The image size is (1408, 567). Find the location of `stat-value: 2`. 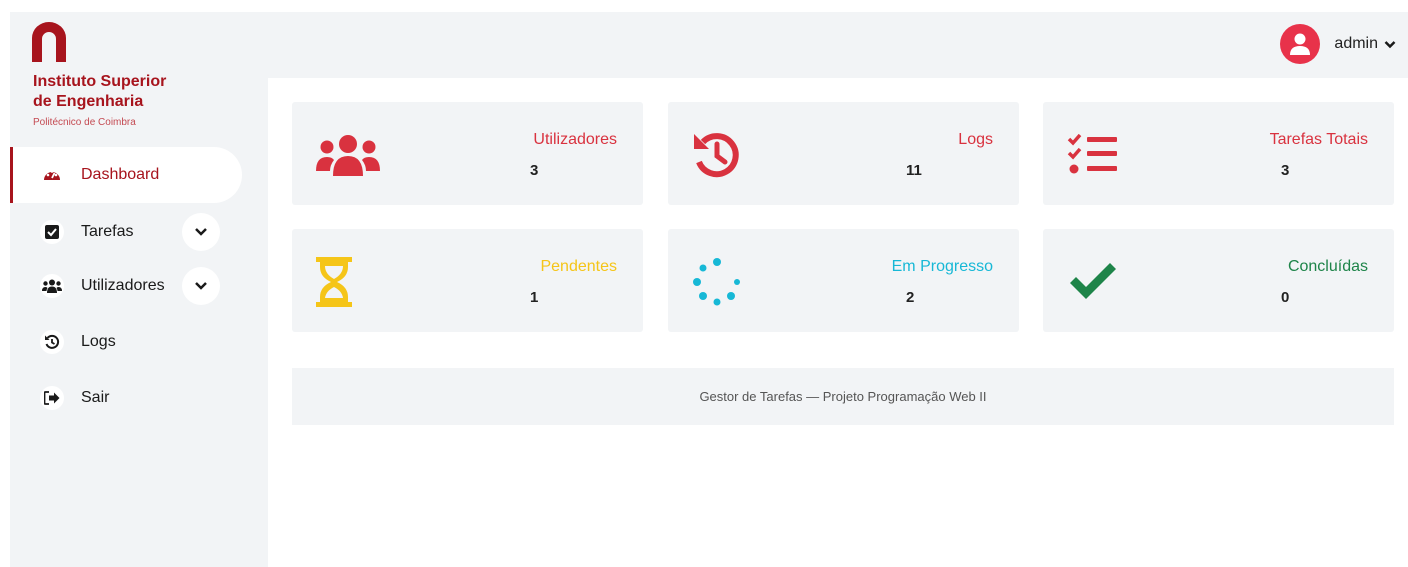

stat-value: 2 is located at coordinates (910, 297).